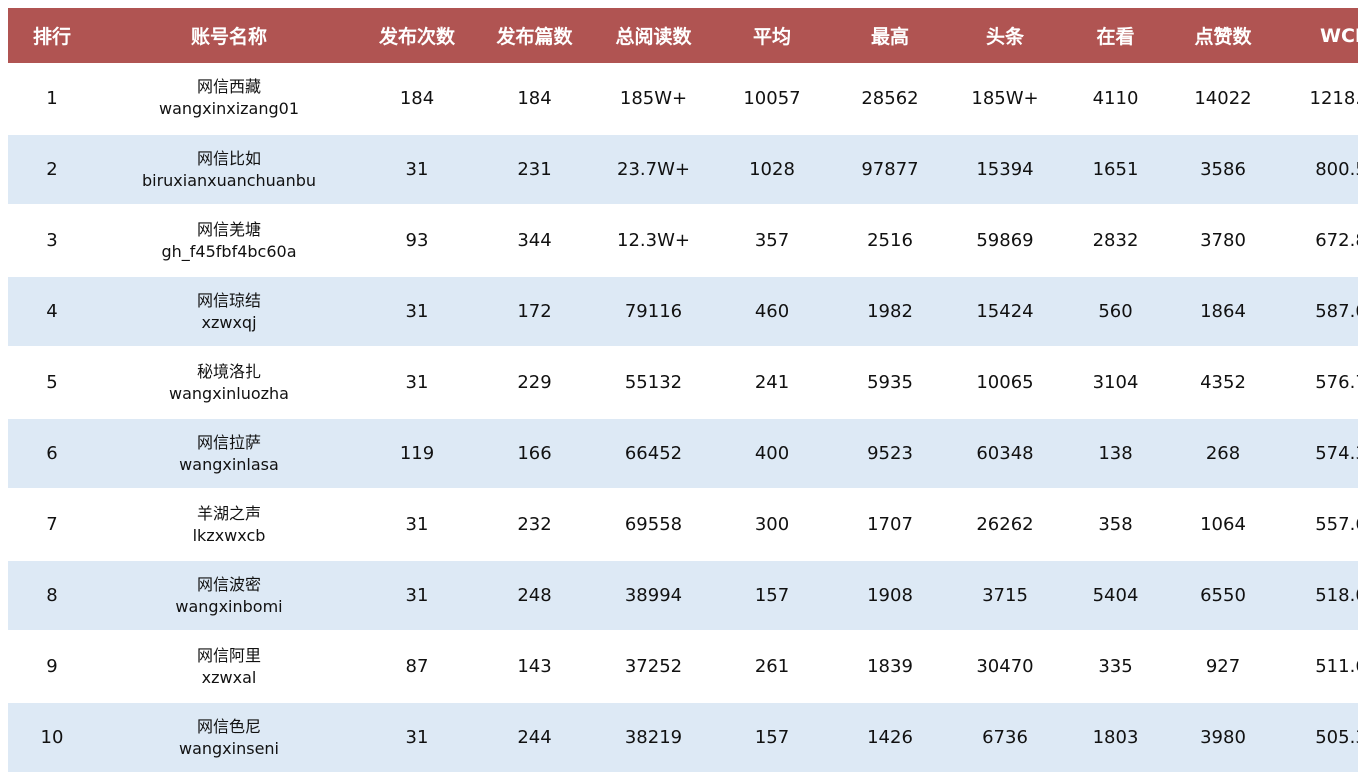 The width and height of the screenshot is (1358, 781). Describe the element at coordinates (1318, 241) in the screenshot. I see `table-cell: 672.8` at that location.